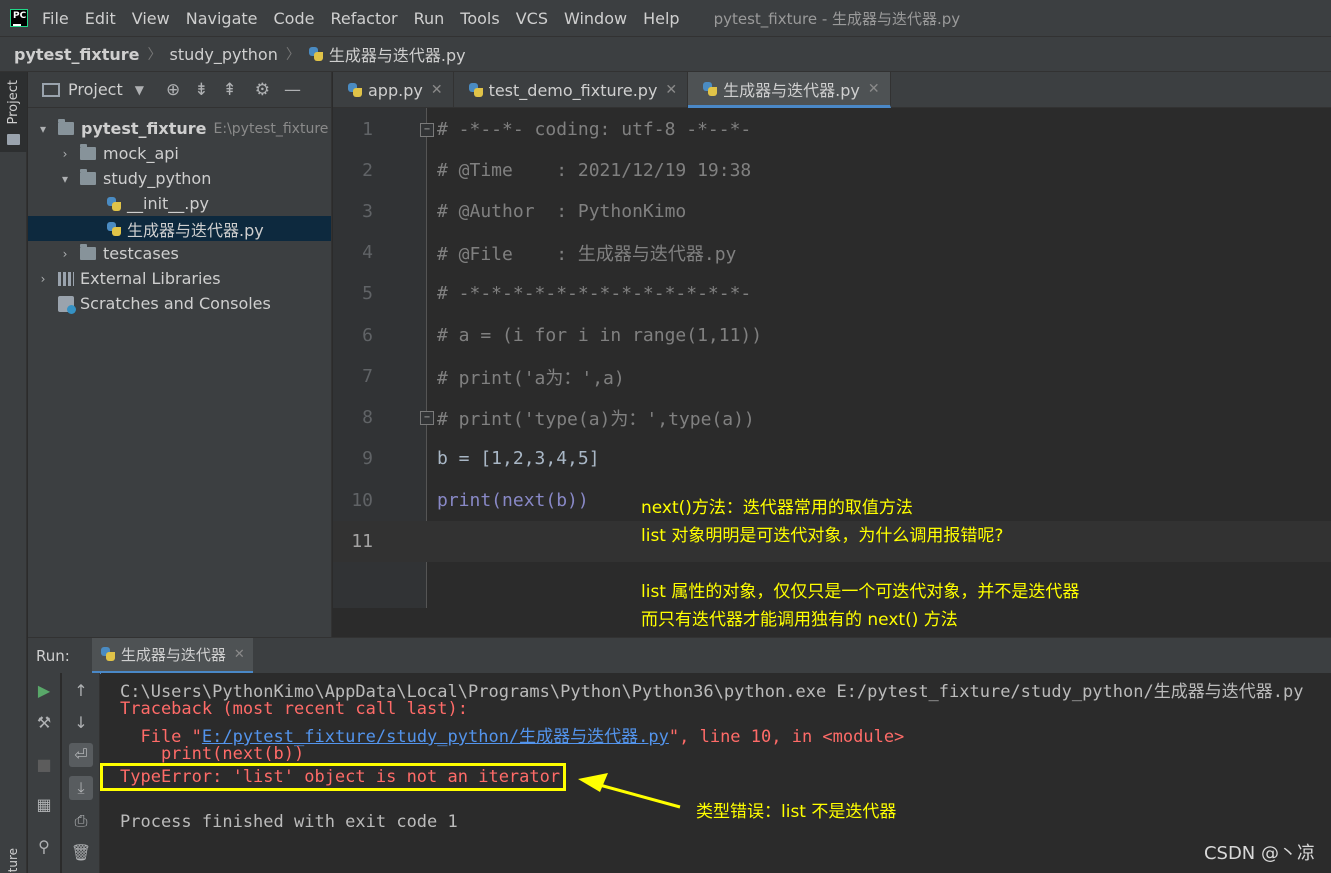 This screenshot has width=1331, height=873. What do you see at coordinates (151, 18) in the screenshot?
I see `menu-view: View` at bounding box center [151, 18].